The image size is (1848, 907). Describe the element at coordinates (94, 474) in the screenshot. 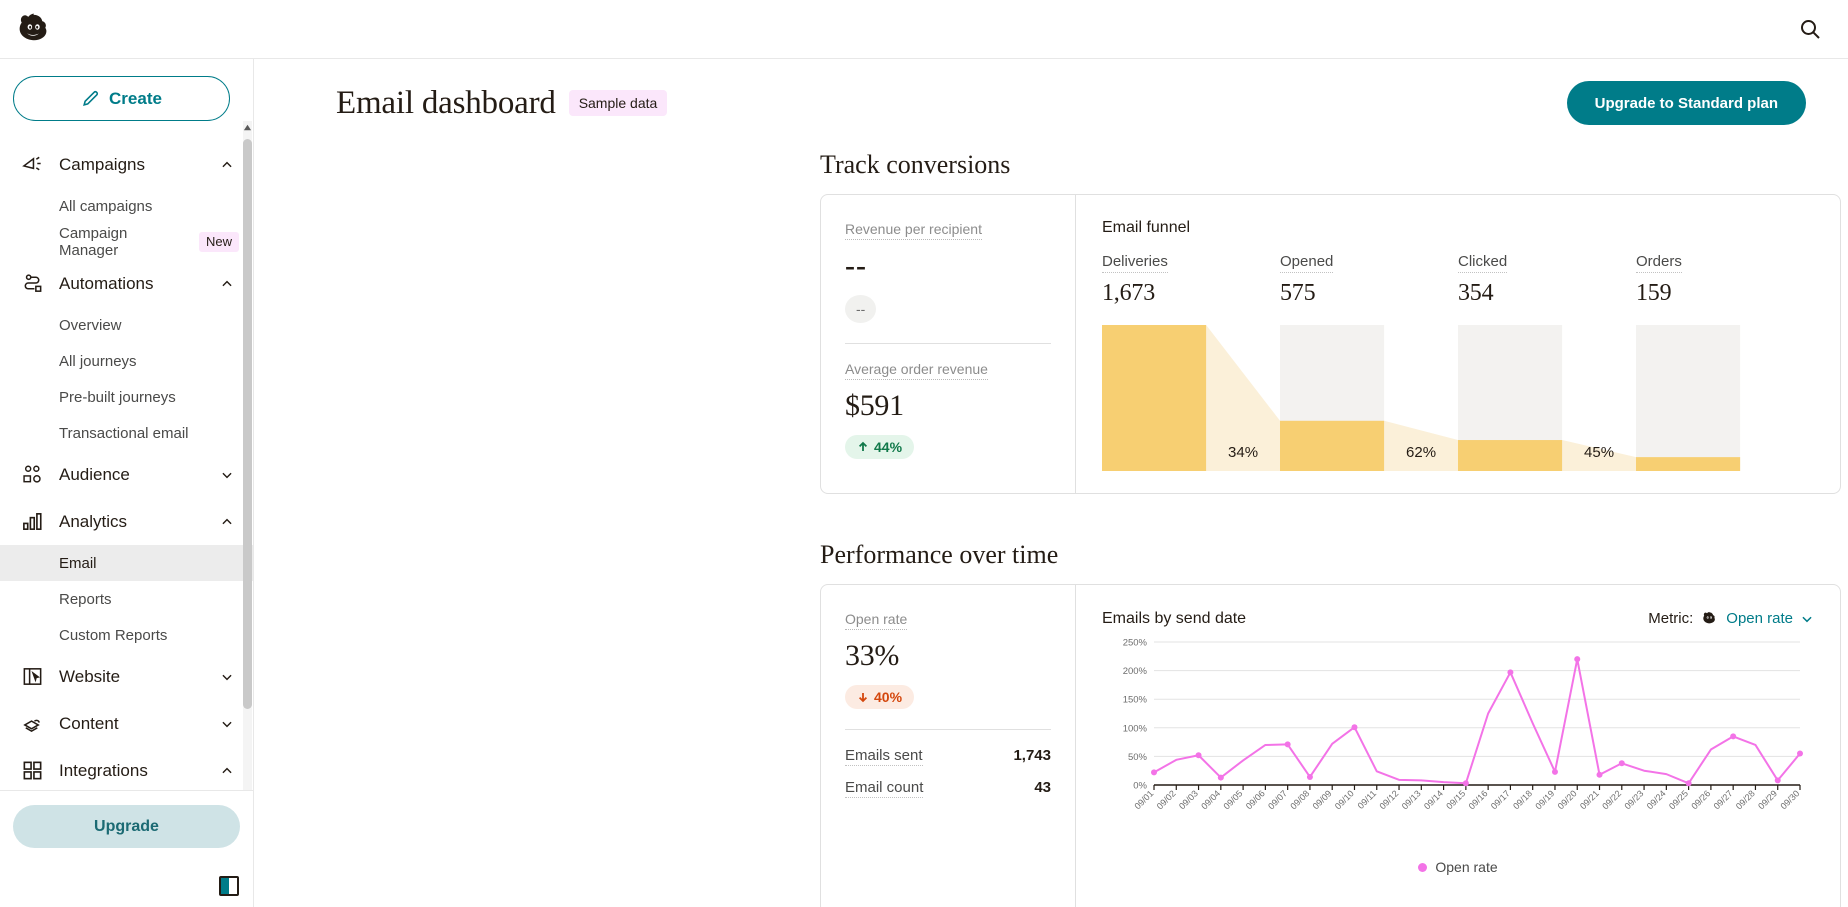

I see `sidebar-label-audience: Audience` at that location.